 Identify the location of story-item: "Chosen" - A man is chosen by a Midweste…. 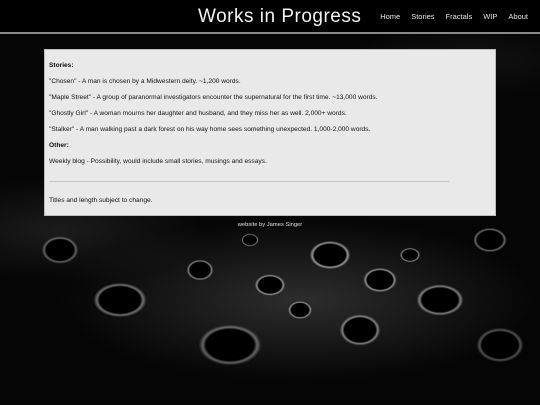
(145, 81).